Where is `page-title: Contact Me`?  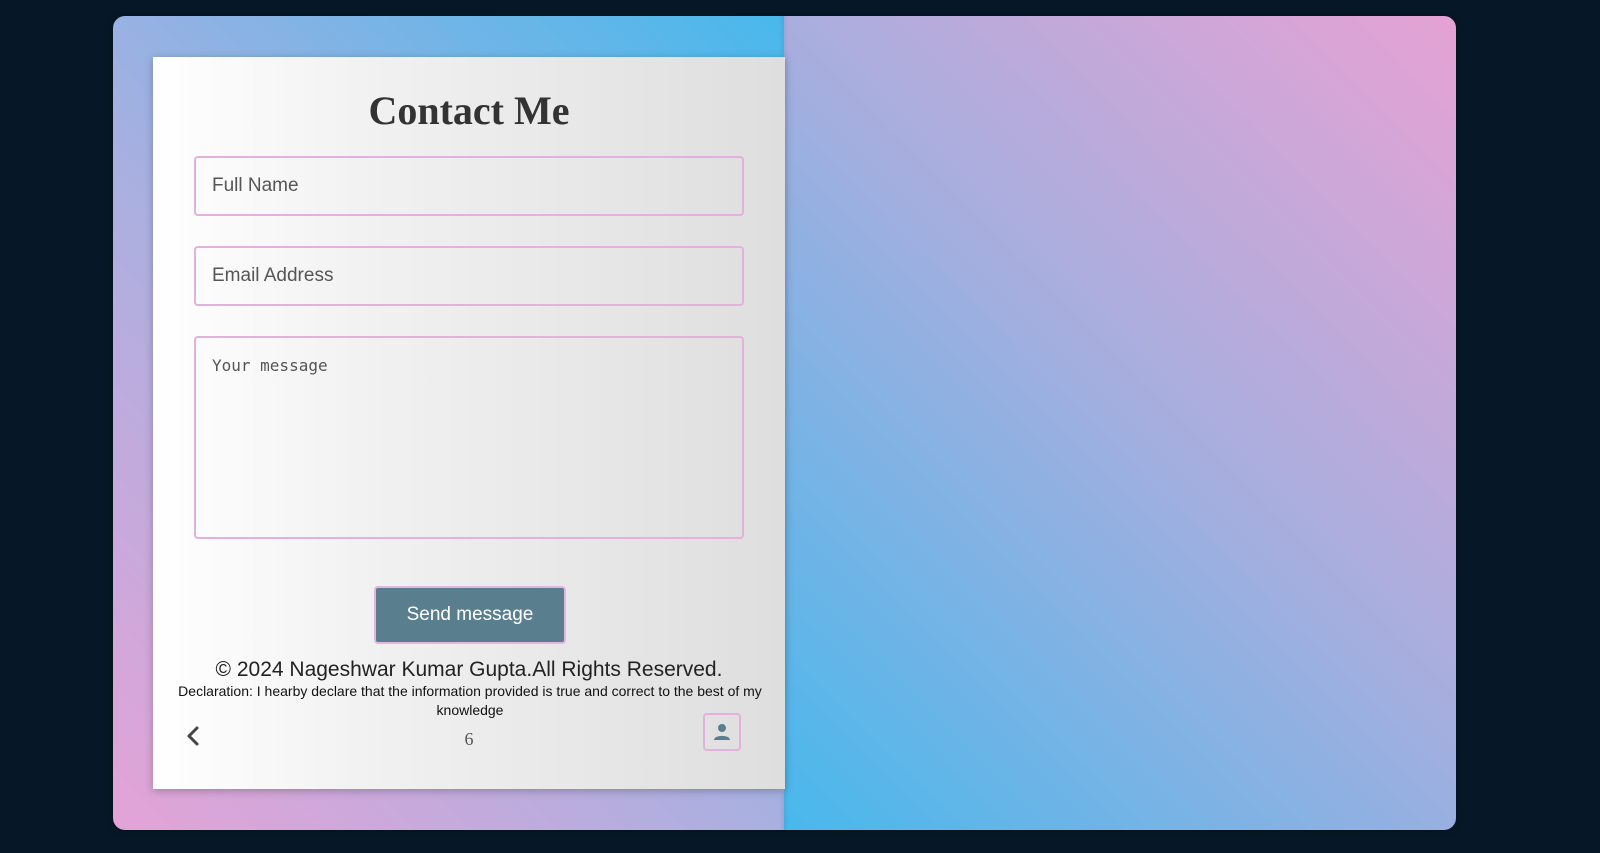
page-title: Contact Me is located at coordinates (469, 110).